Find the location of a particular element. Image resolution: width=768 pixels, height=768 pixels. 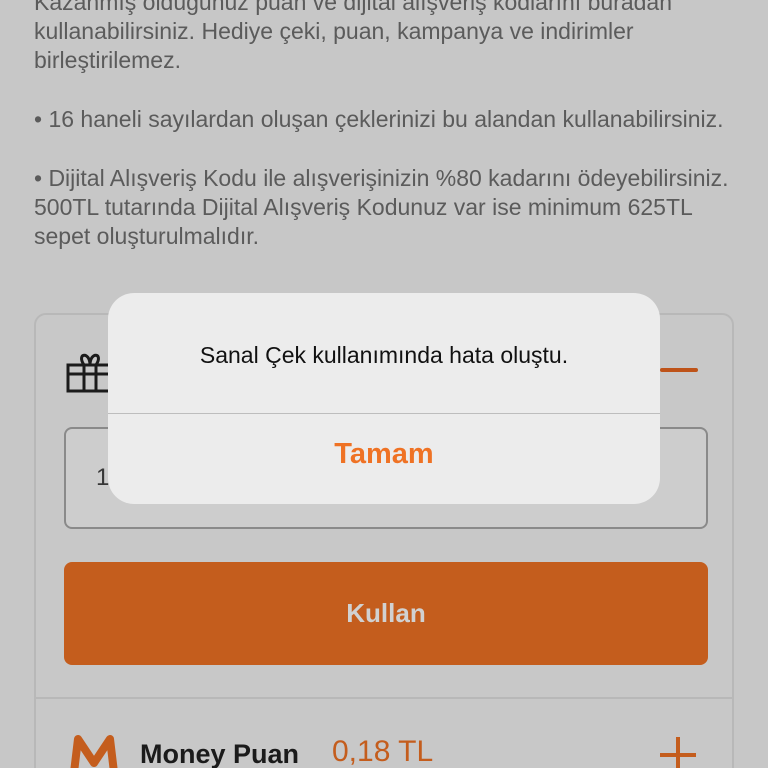

alert-message: Sanal Çek kullanımında hata oluştu. is located at coordinates (384, 355).